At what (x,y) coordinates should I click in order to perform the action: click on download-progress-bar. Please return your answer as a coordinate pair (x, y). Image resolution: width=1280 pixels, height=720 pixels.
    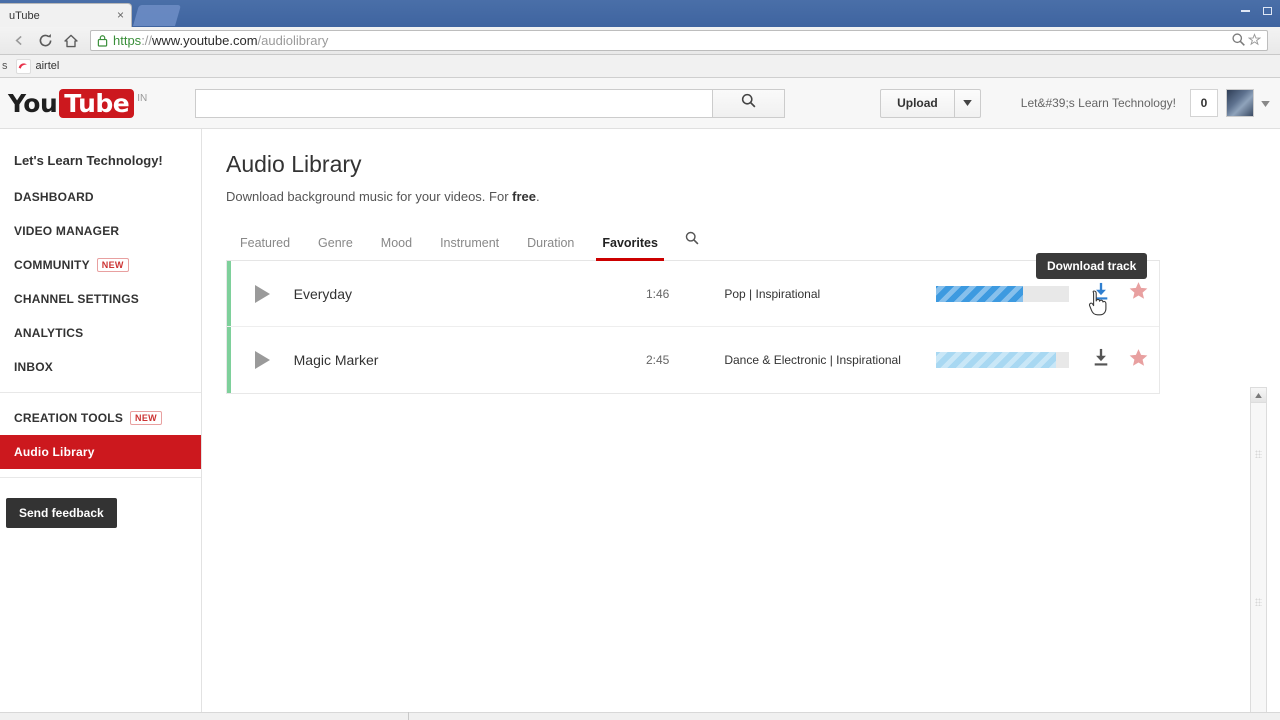
    Looking at the image, I should click on (1003, 360).